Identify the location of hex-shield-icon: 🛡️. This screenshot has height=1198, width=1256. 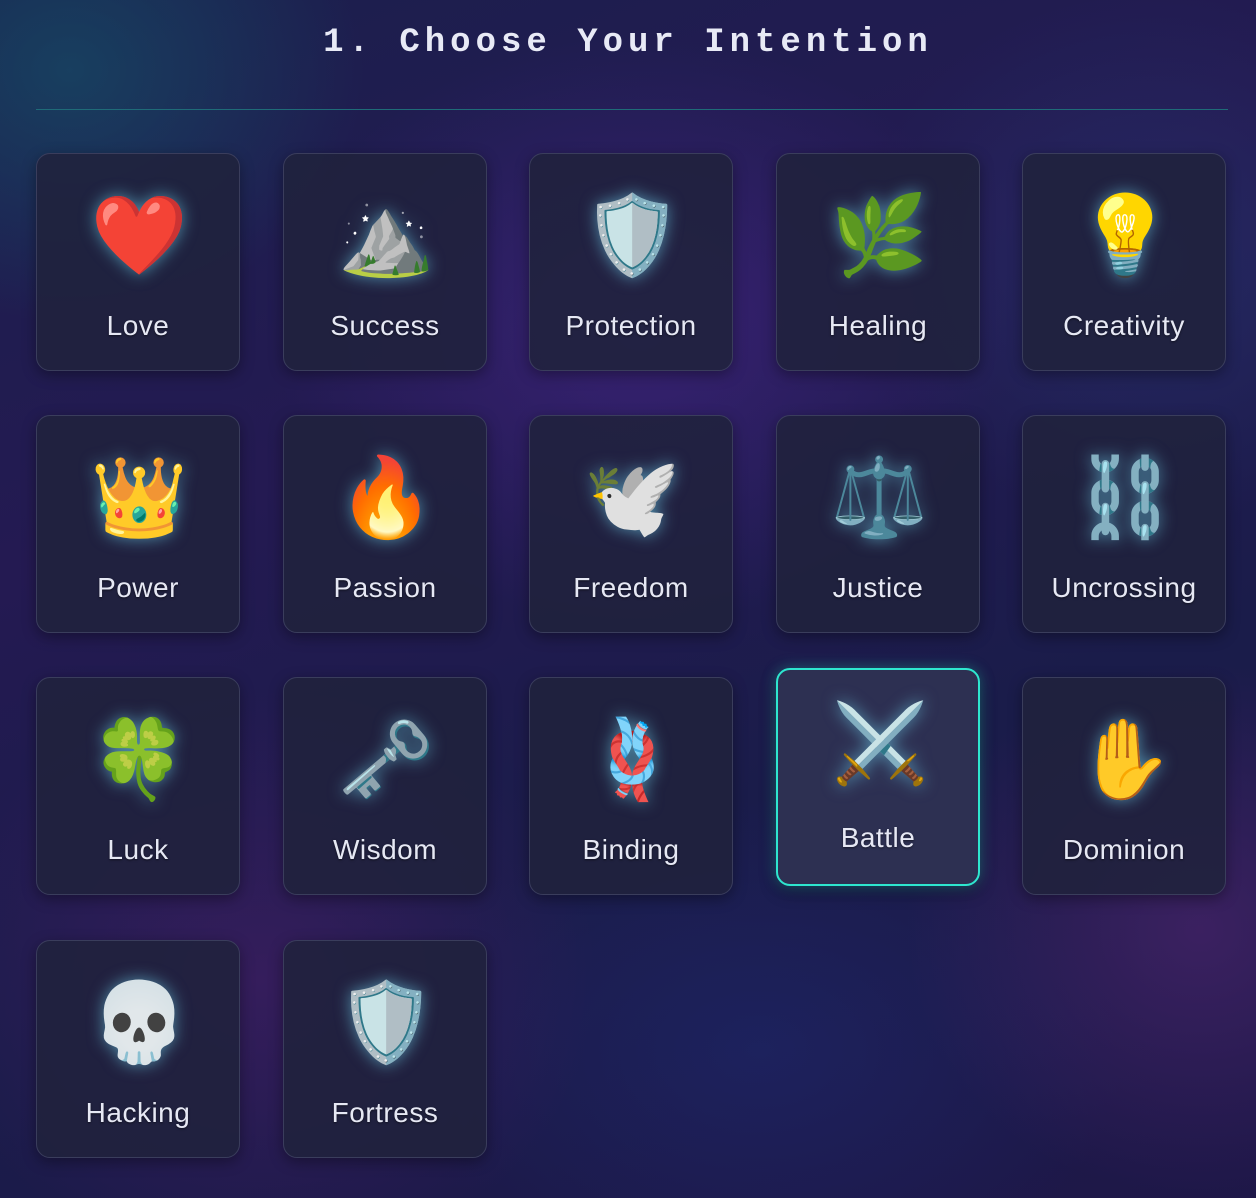
(386, 1022).